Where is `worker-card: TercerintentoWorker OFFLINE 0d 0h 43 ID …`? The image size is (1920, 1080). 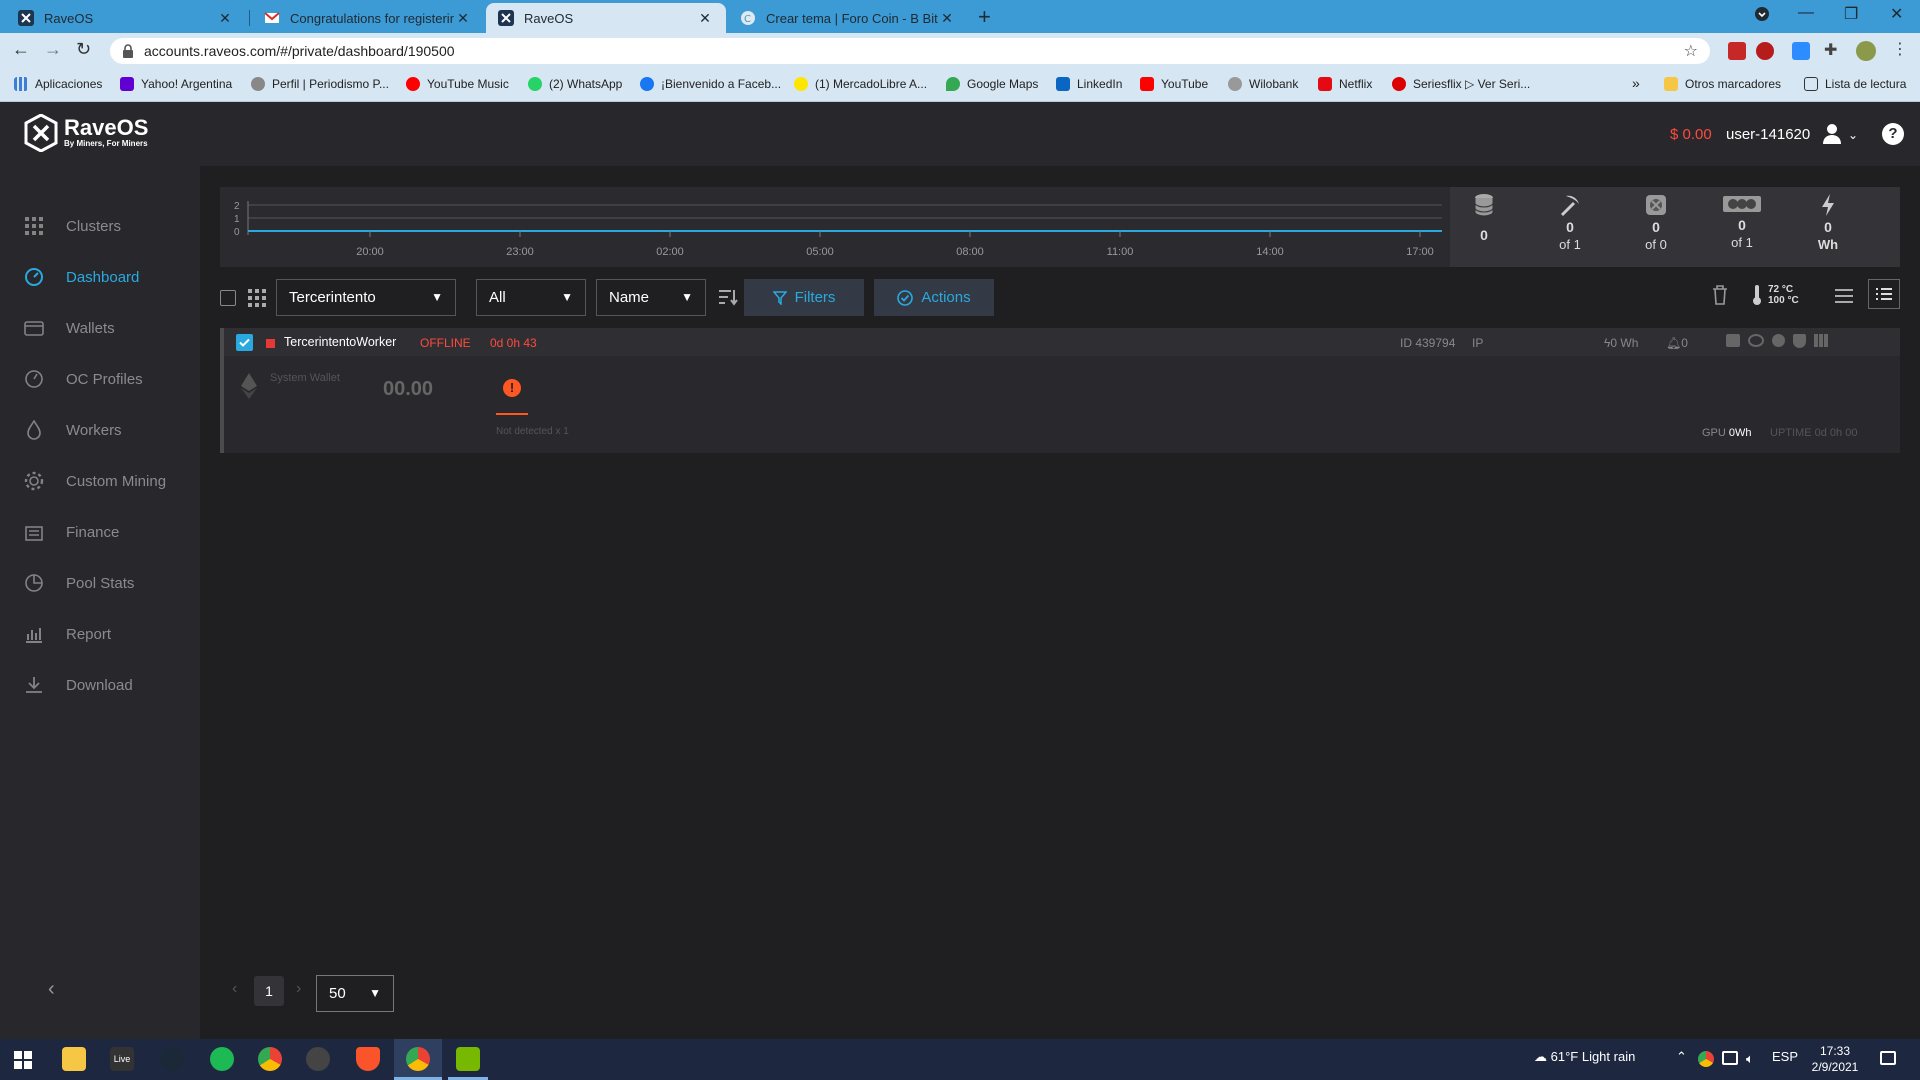
worker-card: TercerintentoWorker OFFLINE 0d 0h 43 ID … is located at coordinates (1060, 390).